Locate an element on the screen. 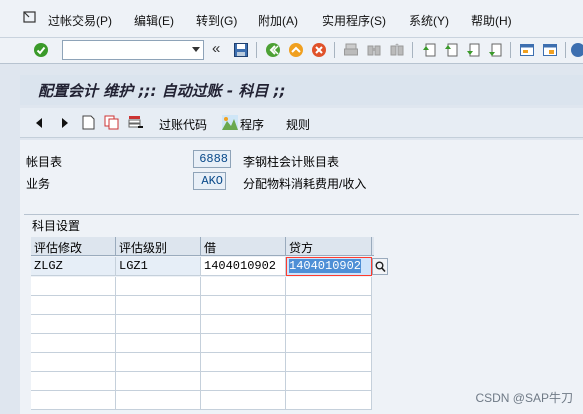  column-header-valuation-modifier: 评估修改 is located at coordinates (73, 246).